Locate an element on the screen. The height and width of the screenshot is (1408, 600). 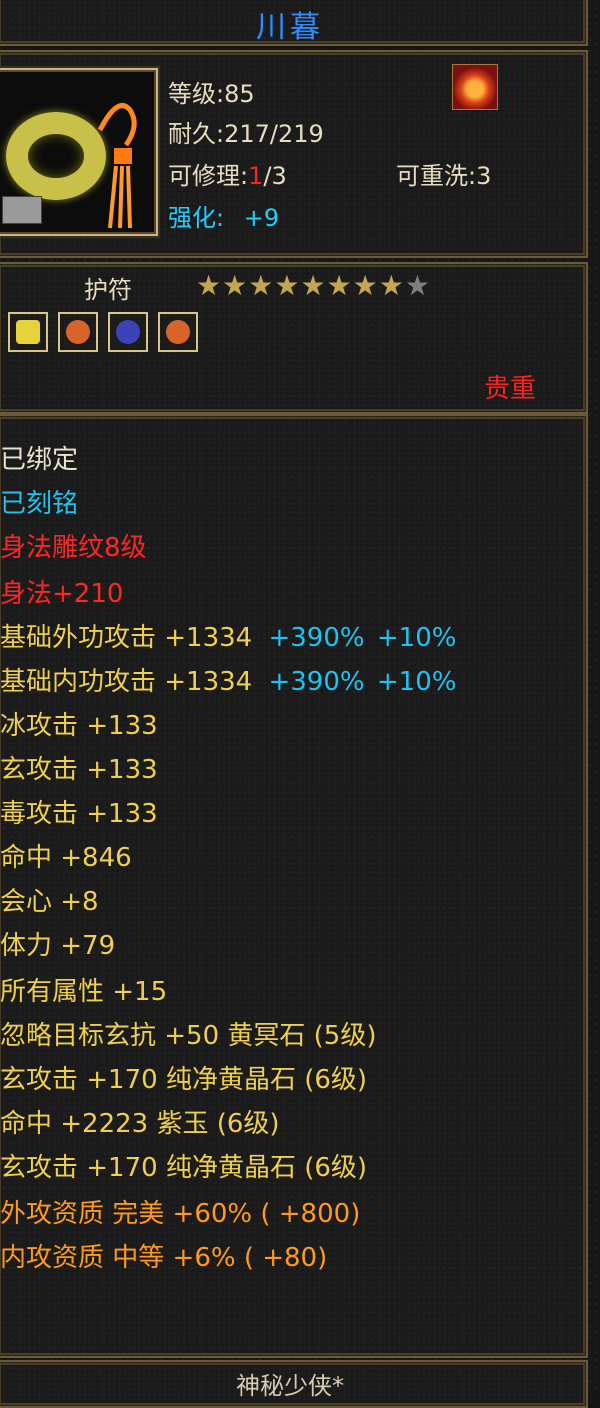
hit-gem-stat: 命中 +2223 紫玉 (6级) is located at coordinates (140, 1124).